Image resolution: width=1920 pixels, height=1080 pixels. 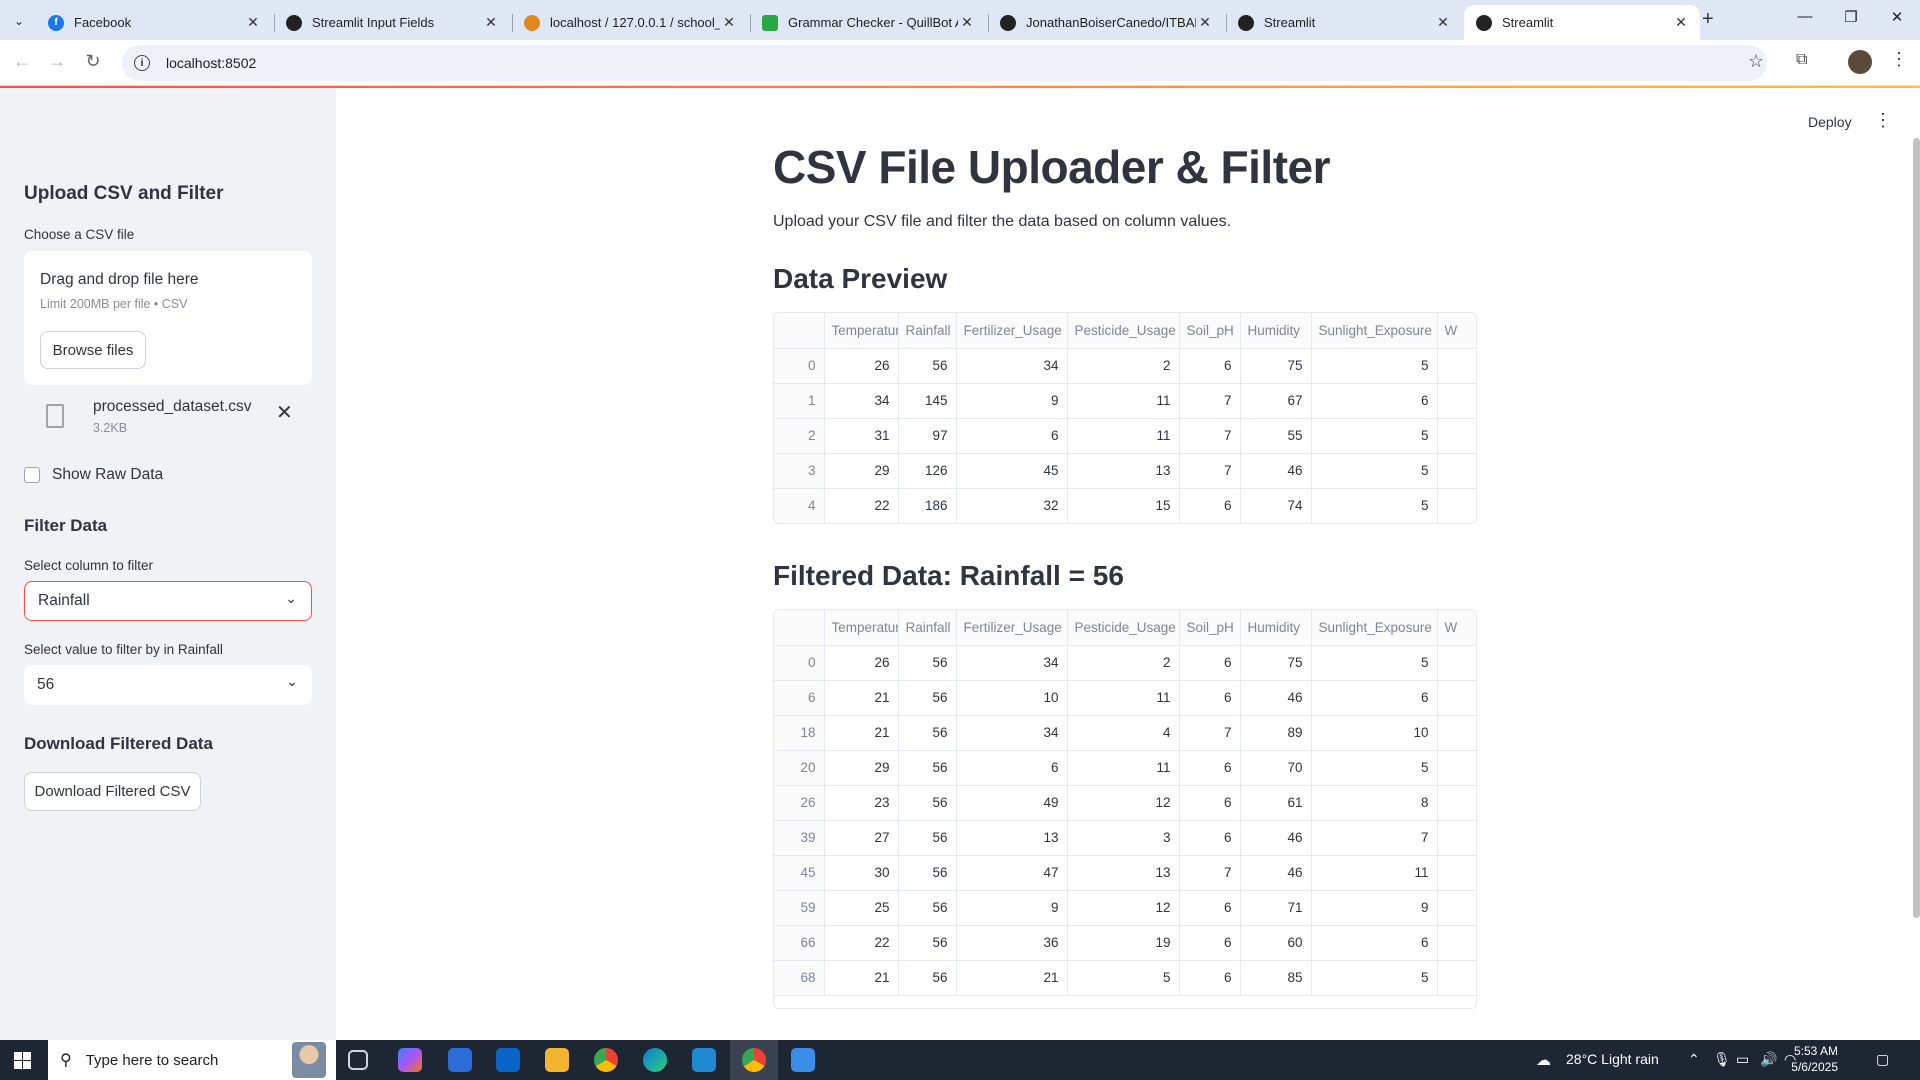 I want to click on table-cell: 67, so click(x=1276, y=401).